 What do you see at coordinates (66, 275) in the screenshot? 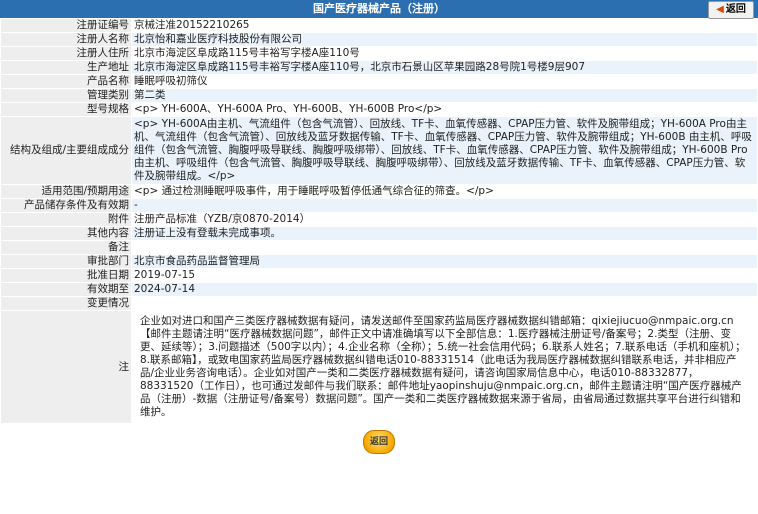
I see `field-label: 批准日期` at bounding box center [66, 275].